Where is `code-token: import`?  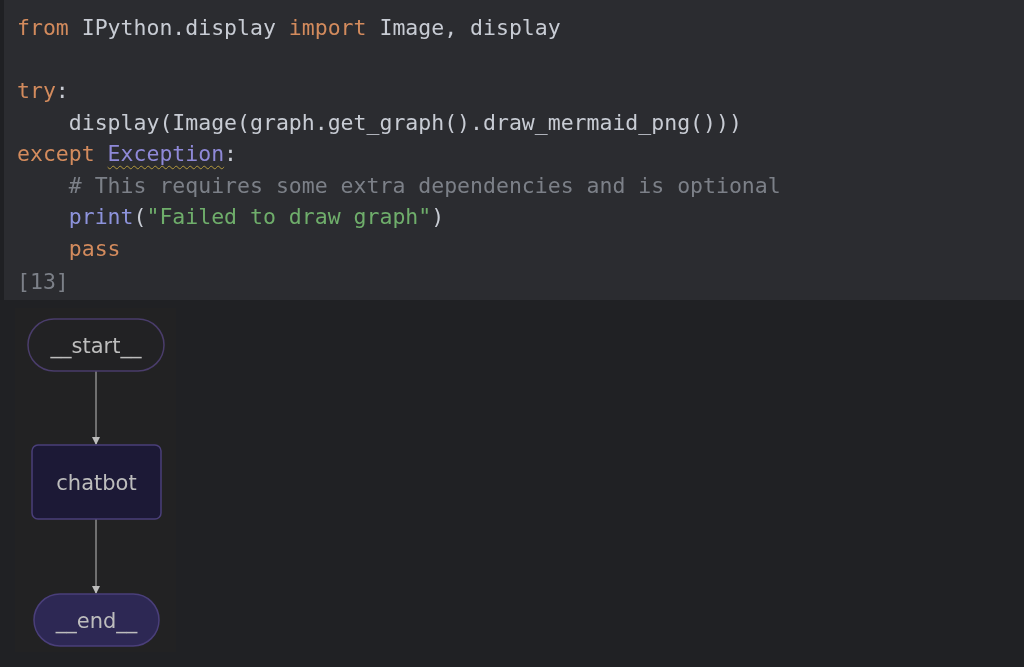
code-token: import is located at coordinates (327, 28).